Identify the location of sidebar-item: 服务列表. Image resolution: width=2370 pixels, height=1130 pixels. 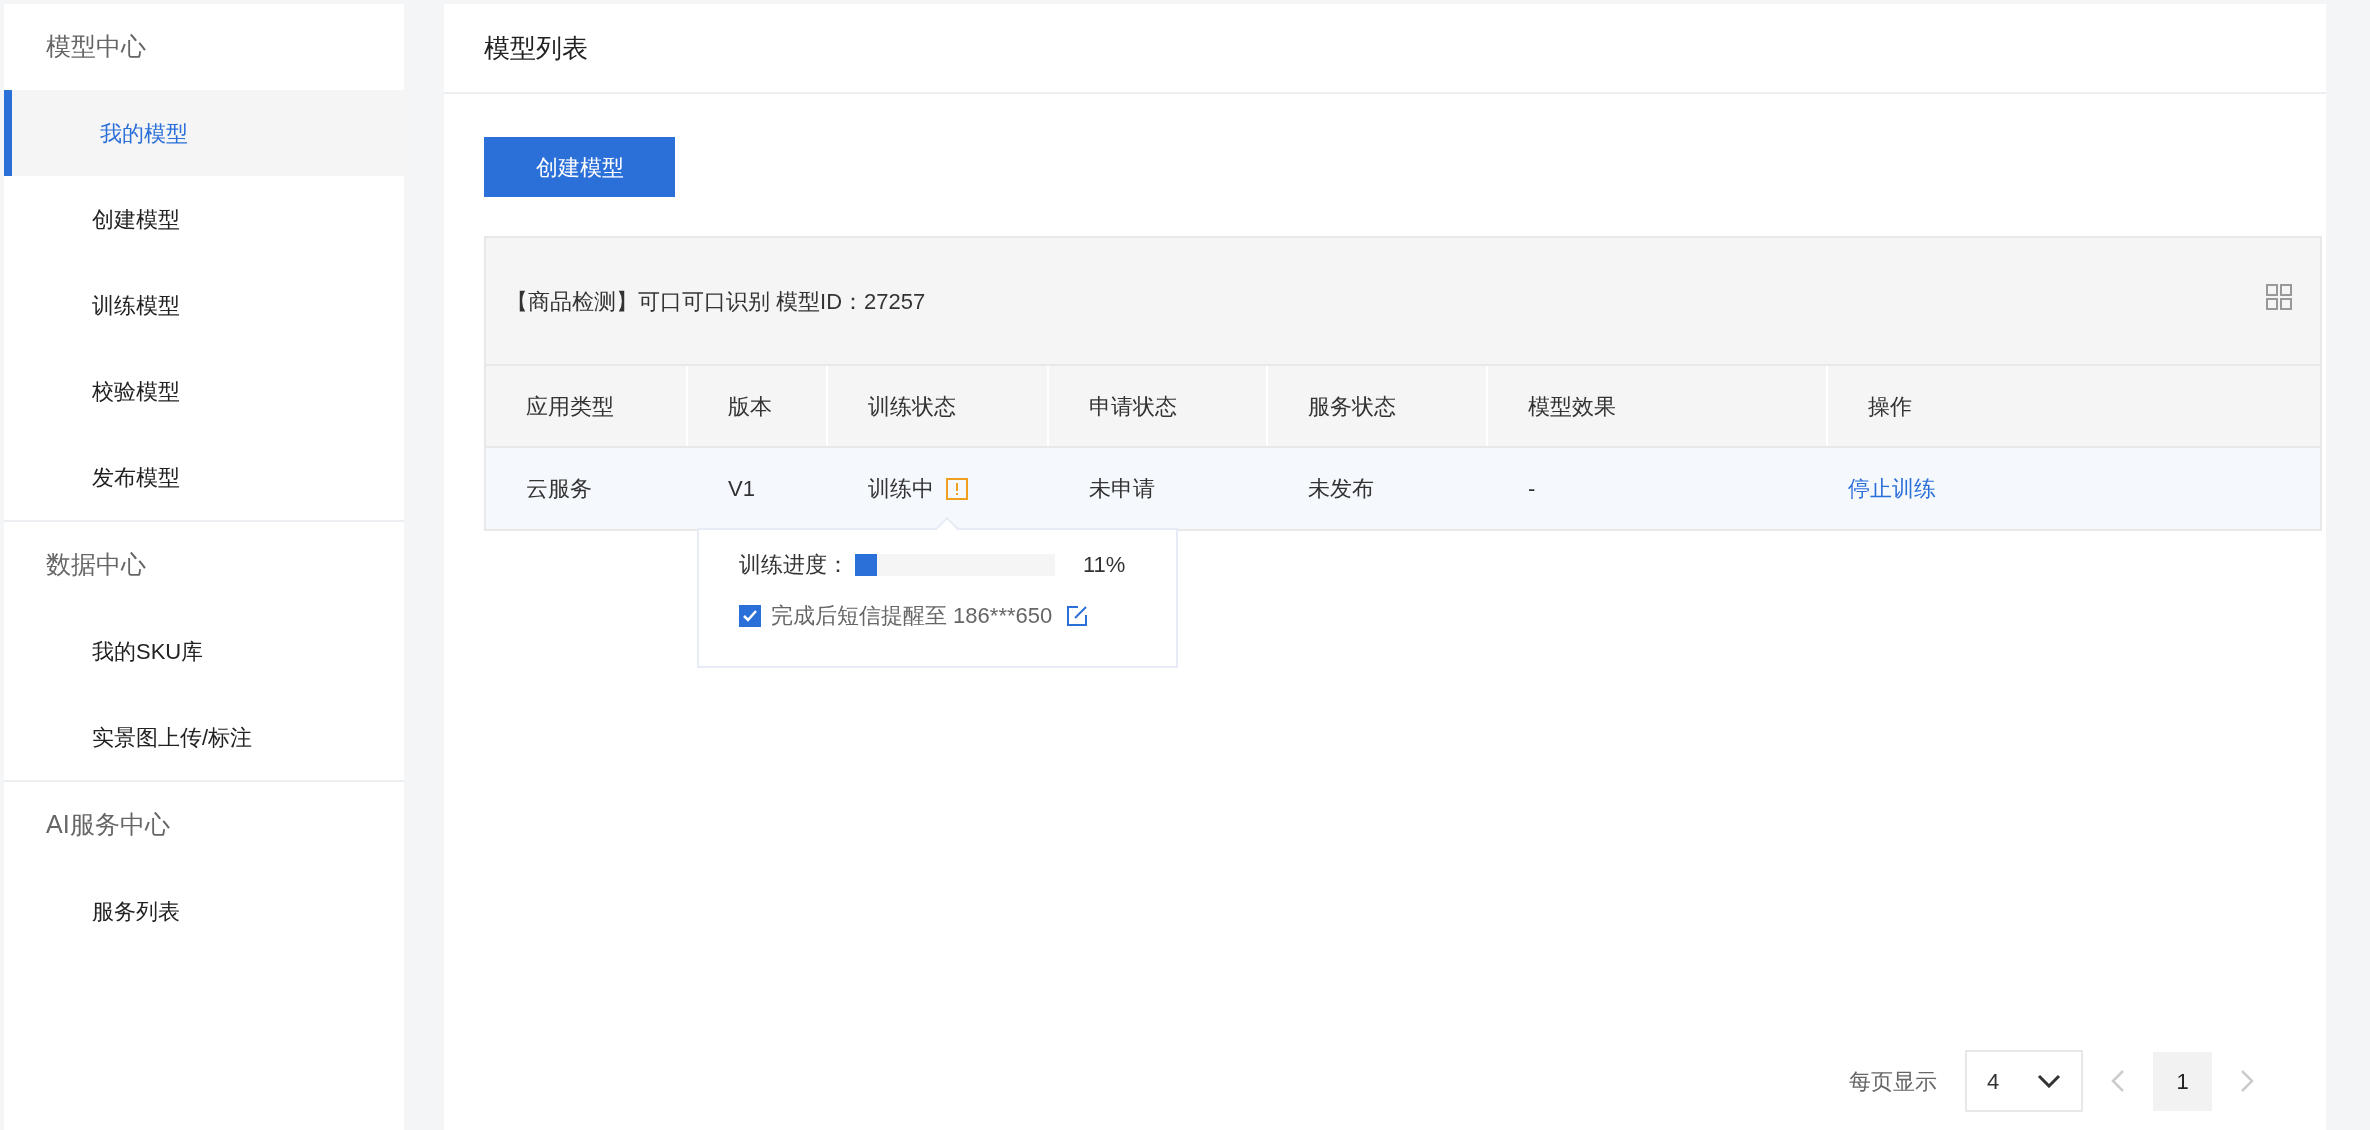
(204, 911).